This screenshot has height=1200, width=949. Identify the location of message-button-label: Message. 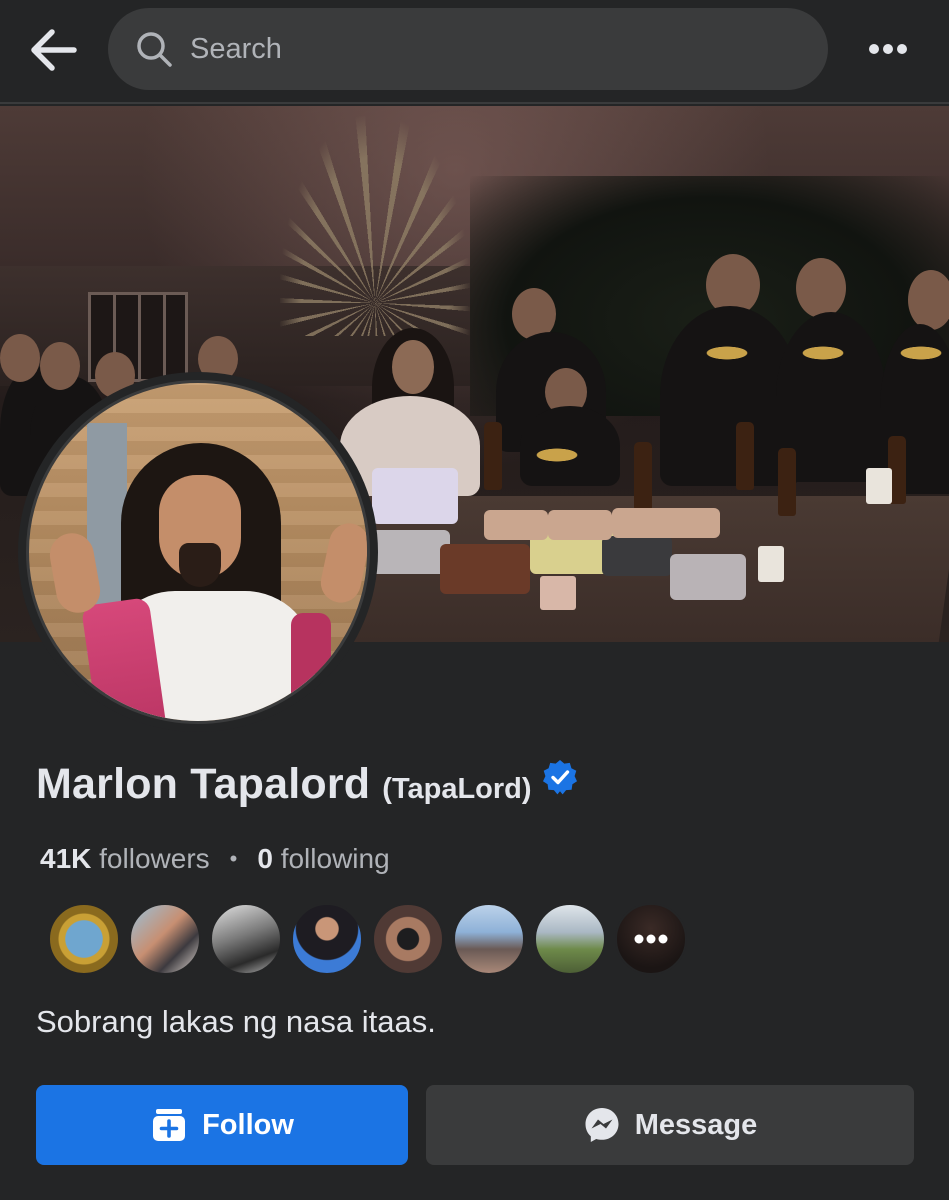
(696, 1124).